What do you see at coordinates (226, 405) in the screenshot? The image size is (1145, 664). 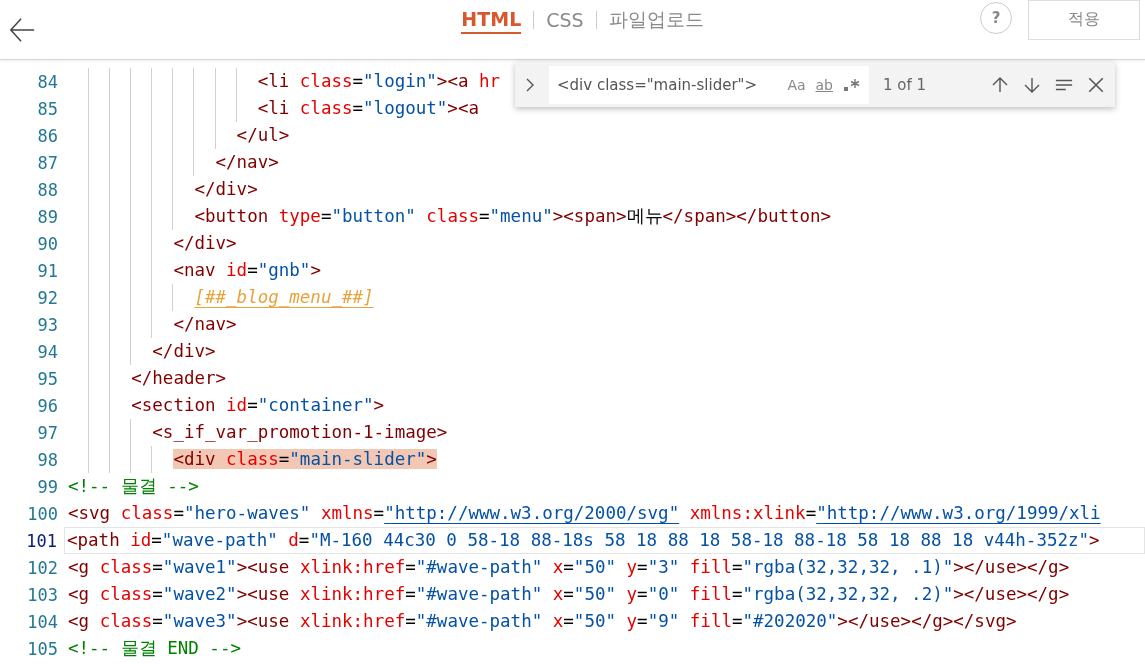 I see `code-line: <section id="container">` at bounding box center [226, 405].